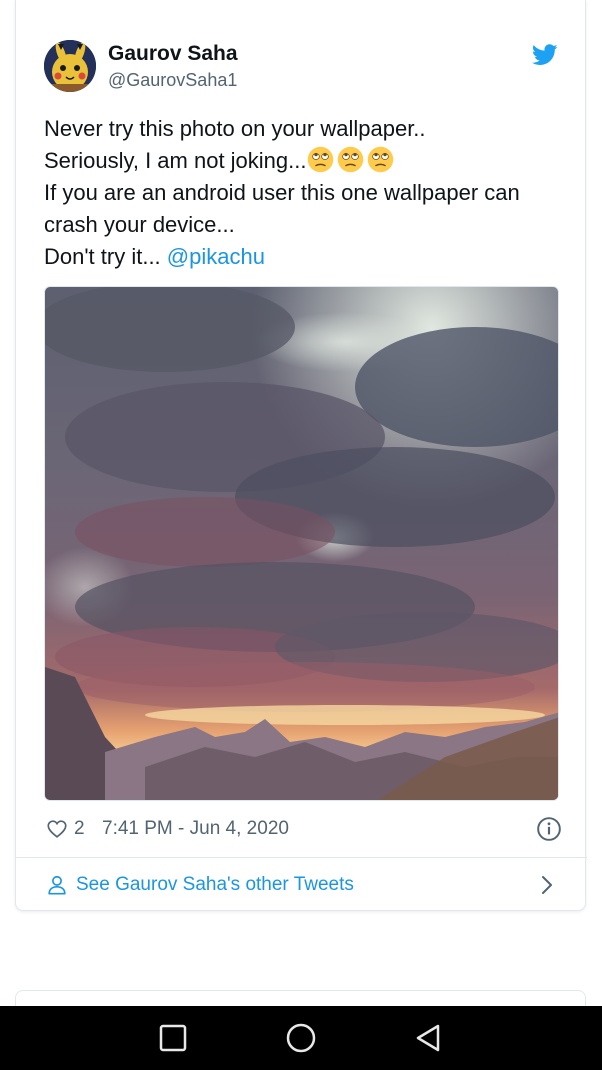 This screenshot has width=602, height=1070. What do you see at coordinates (545, 55) in the screenshot?
I see `twitter-bird-icon` at bounding box center [545, 55].